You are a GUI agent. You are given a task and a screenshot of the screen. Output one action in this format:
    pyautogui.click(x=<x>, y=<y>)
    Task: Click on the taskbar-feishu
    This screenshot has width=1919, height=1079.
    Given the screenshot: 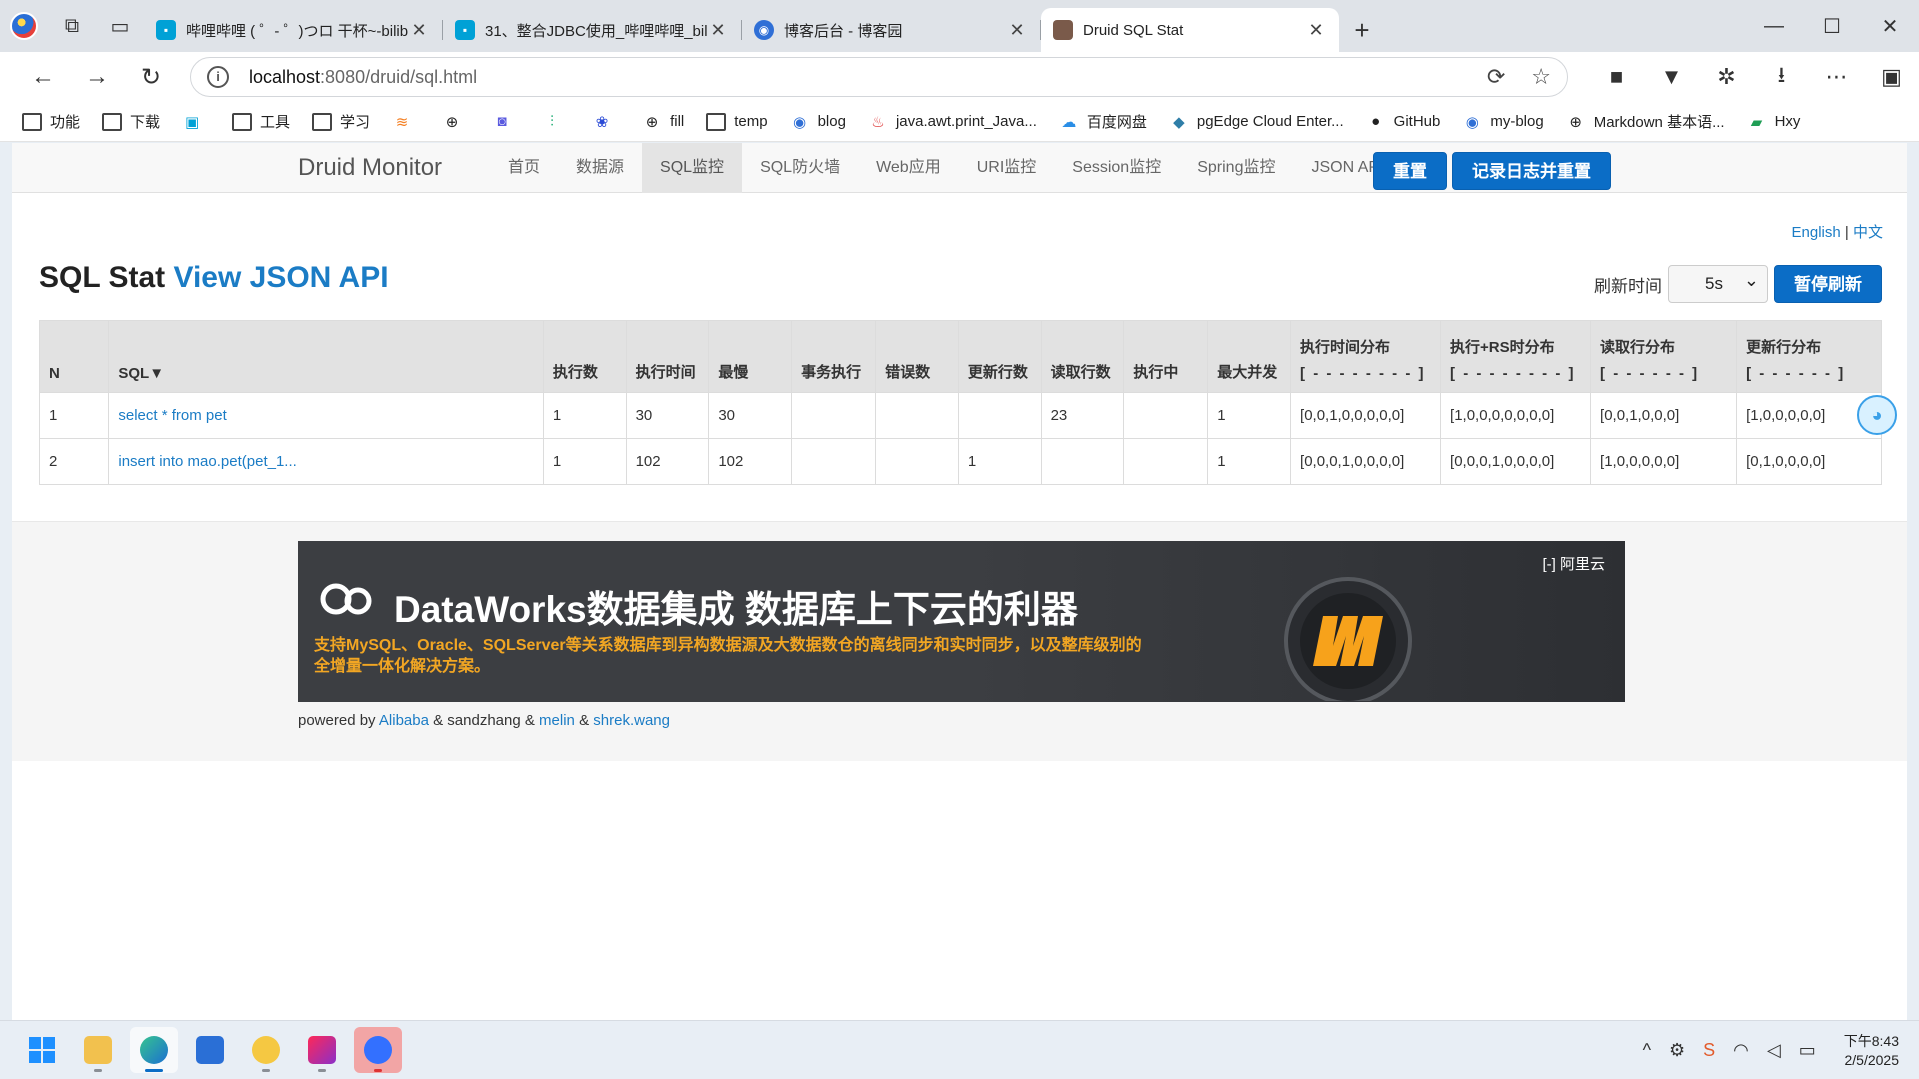 What is the action you would take?
    pyautogui.click(x=378, y=1050)
    